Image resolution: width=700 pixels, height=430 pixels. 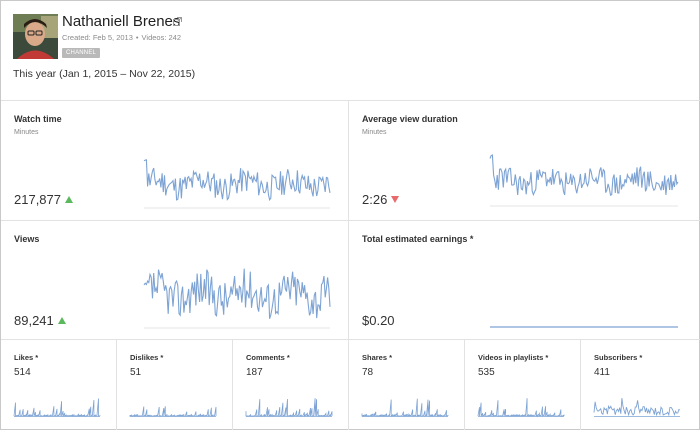 I want to click on dislikes-sparkline, so click(x=173, y=407).